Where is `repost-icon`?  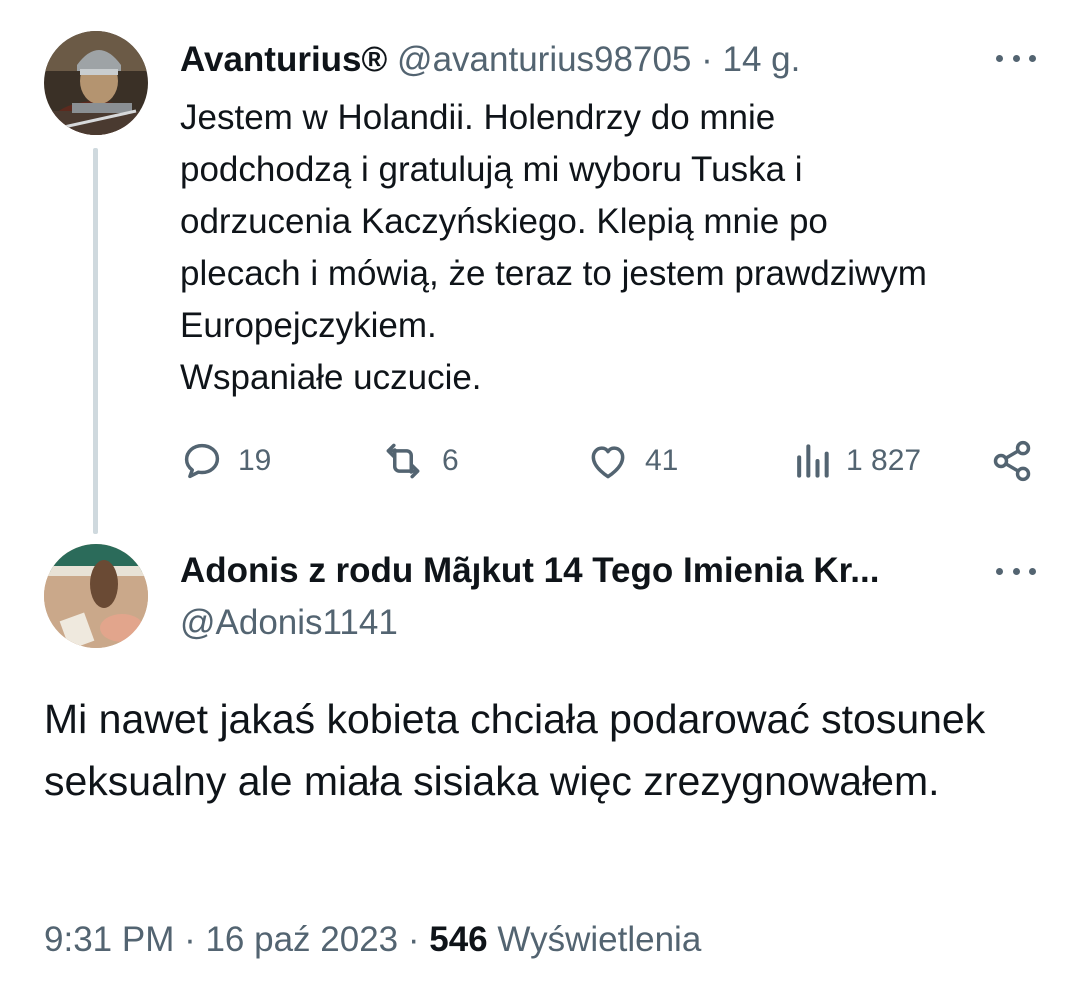
repost-icon is located at coordinates (403, 461).